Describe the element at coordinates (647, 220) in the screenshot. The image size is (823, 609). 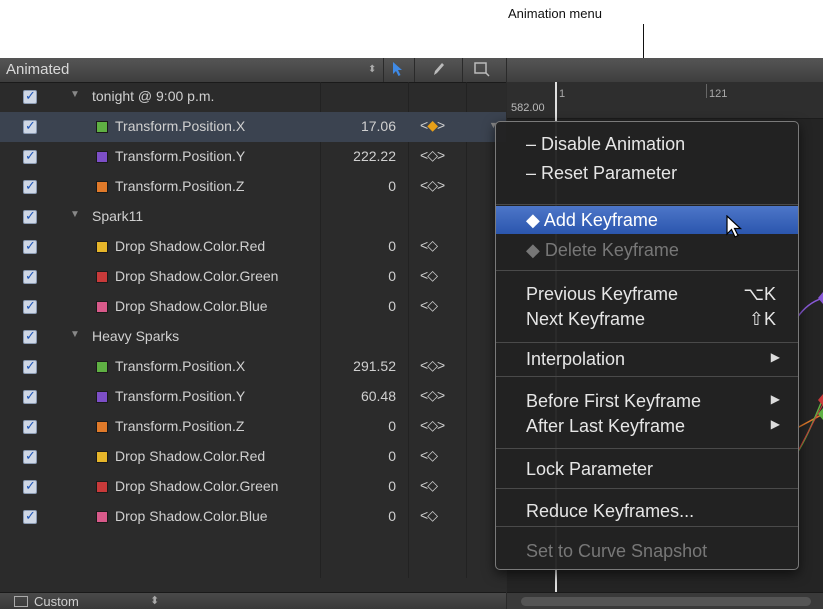
I see `menu-item: ◆ Add Keyframe` at that location.